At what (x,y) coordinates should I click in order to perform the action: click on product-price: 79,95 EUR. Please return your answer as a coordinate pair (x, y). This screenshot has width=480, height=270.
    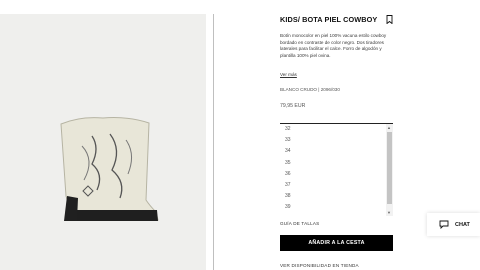
    Looking at the image, I should click on (293, 106).